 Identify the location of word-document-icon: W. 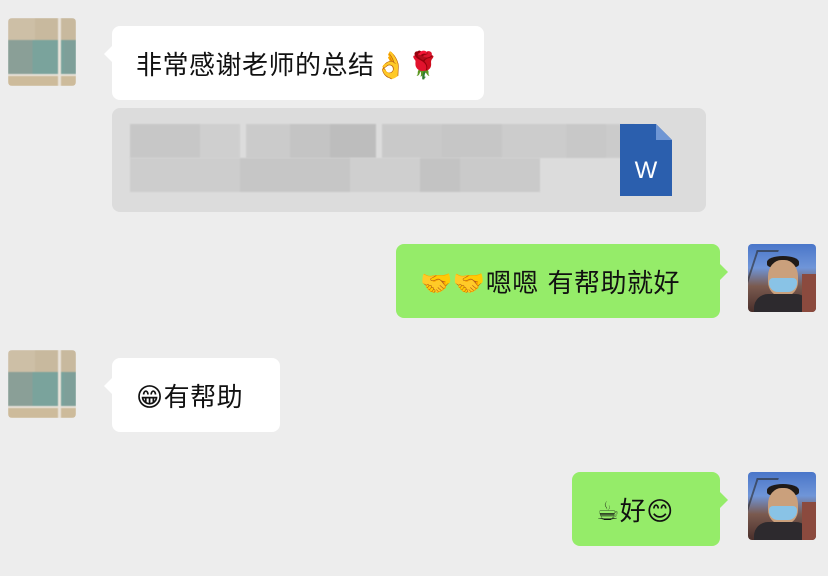
(646, 160).